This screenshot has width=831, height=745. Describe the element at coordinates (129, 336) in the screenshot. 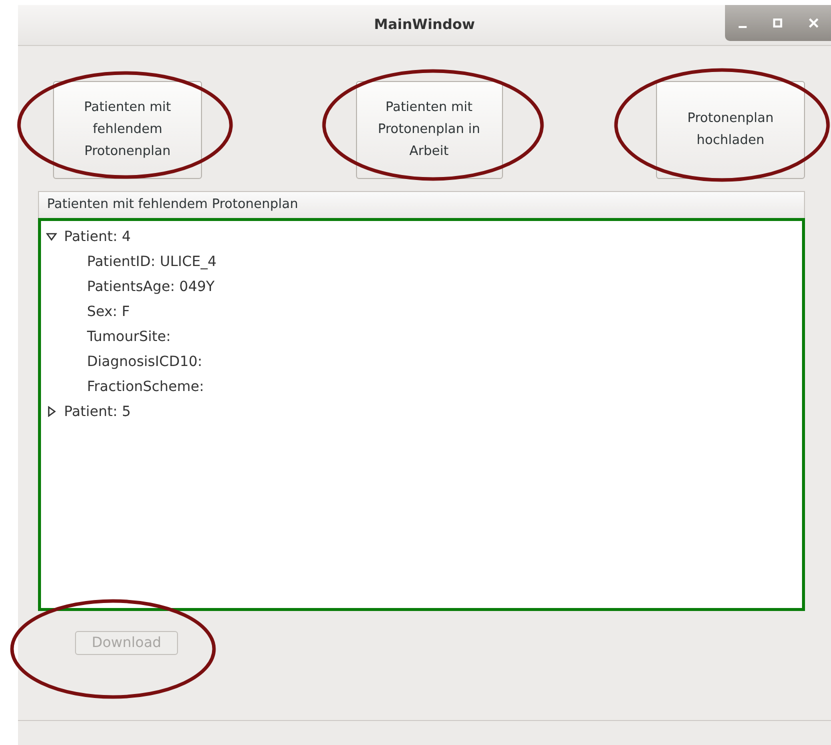

I see `tree-item: TumourSite:` at that location.